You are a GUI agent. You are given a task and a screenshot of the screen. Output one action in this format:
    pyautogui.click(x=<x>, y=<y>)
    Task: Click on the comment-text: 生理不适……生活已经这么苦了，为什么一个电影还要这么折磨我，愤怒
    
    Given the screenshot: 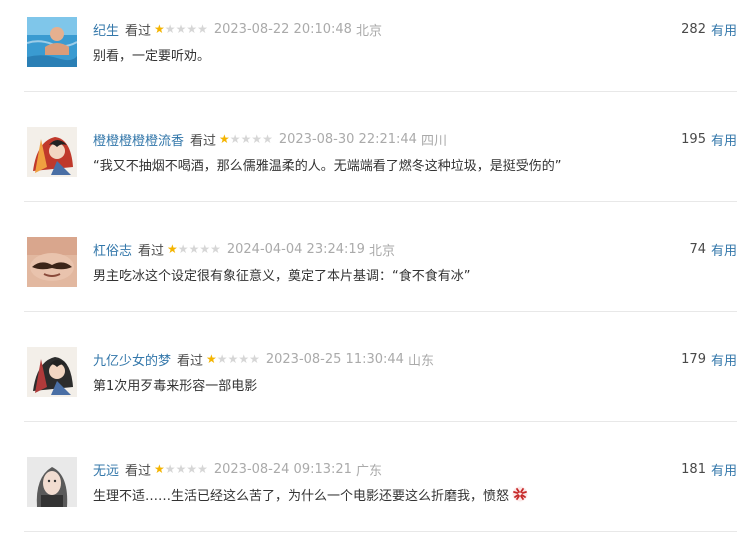 What is the action you would take?
    pyautogui.click(x=310, y=494)
    